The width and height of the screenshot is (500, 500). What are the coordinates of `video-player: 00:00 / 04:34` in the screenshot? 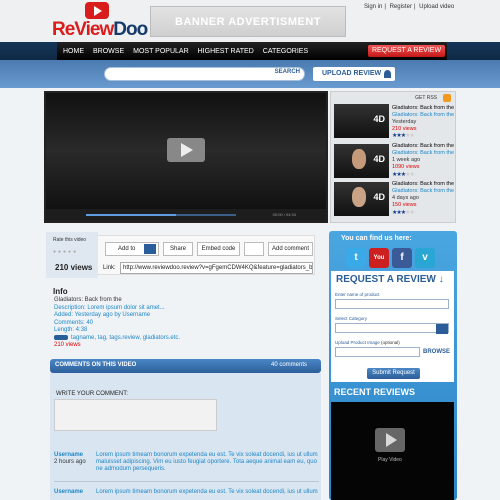 It's located at (186, 157).